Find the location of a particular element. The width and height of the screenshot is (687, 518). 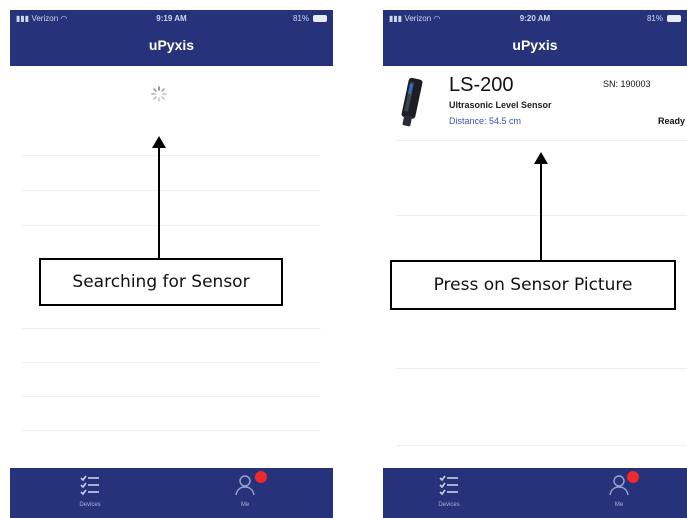

status-time: 9:20 AM is located at coordinates (535, 18).